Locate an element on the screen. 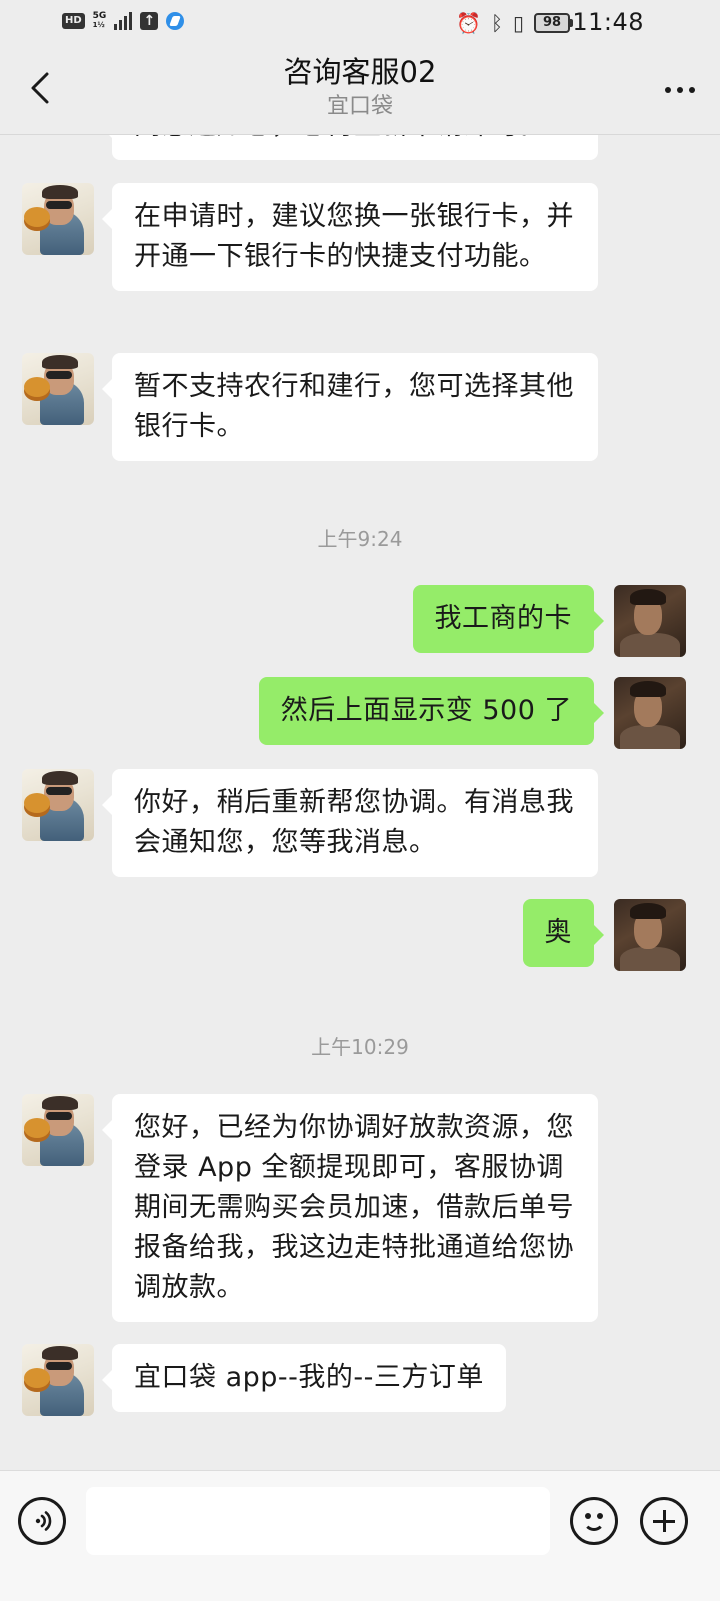  message-bubble: 奥 is located at coordinates (563, 933).